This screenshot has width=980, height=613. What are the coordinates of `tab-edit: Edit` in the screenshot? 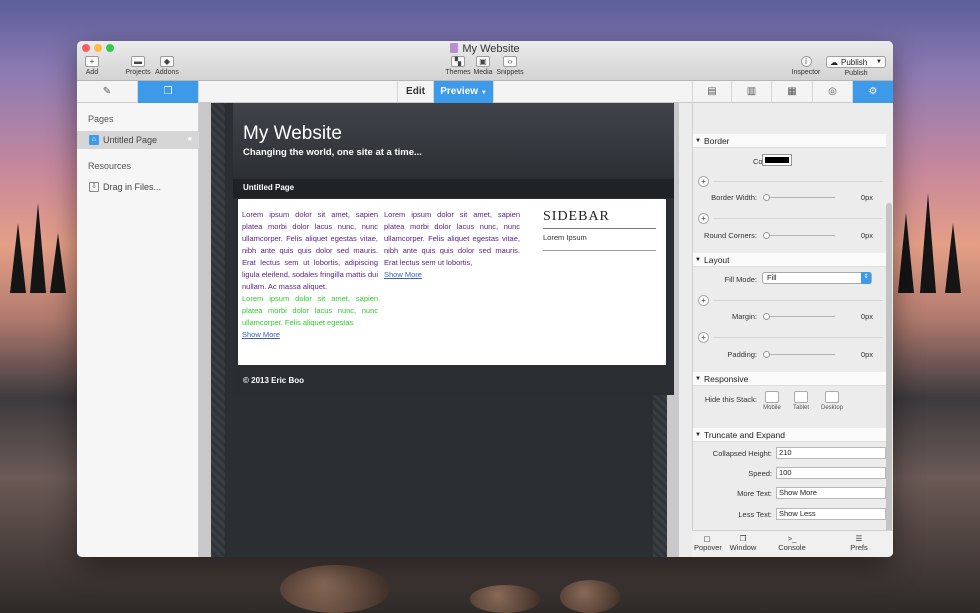 It's located at (415, 92).